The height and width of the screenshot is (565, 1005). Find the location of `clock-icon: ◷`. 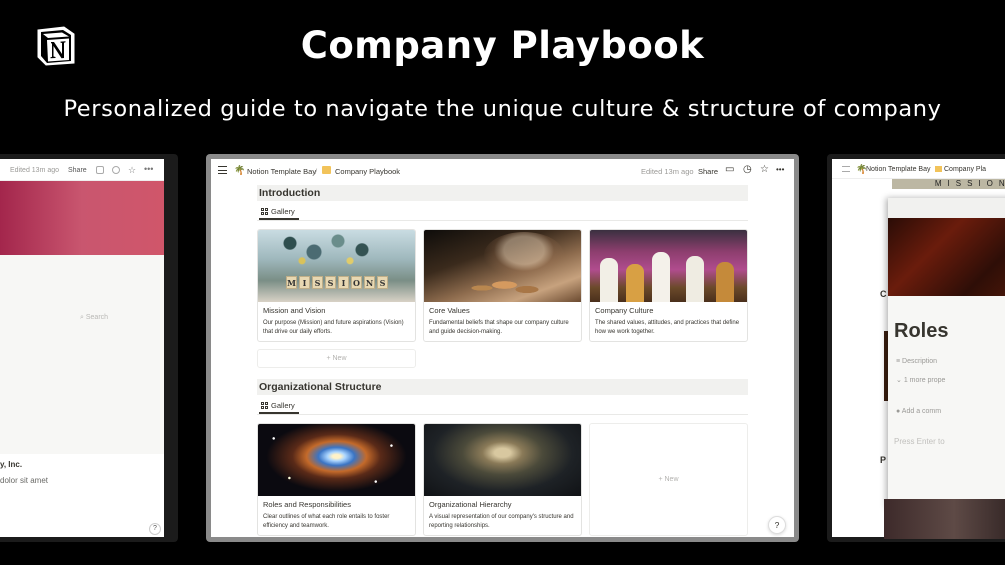

clock-icon: ◷ is located at coordinates (747, 170).